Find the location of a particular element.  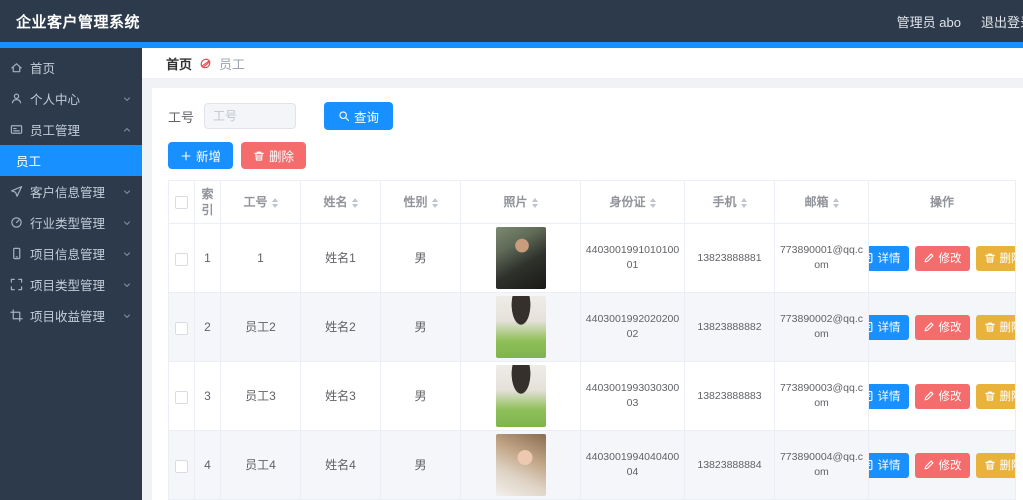

breadcrumb-home: 首页 is located at coordinates (179, 63).